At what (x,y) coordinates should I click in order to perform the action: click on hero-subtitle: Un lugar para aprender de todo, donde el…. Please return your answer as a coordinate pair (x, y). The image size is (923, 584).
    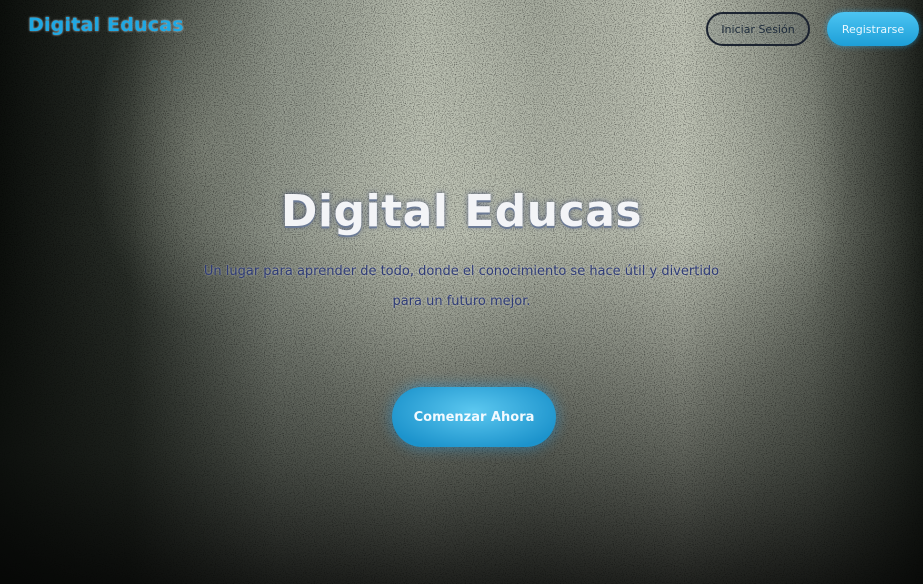
    Looking at the image, I should click on (461, 286).